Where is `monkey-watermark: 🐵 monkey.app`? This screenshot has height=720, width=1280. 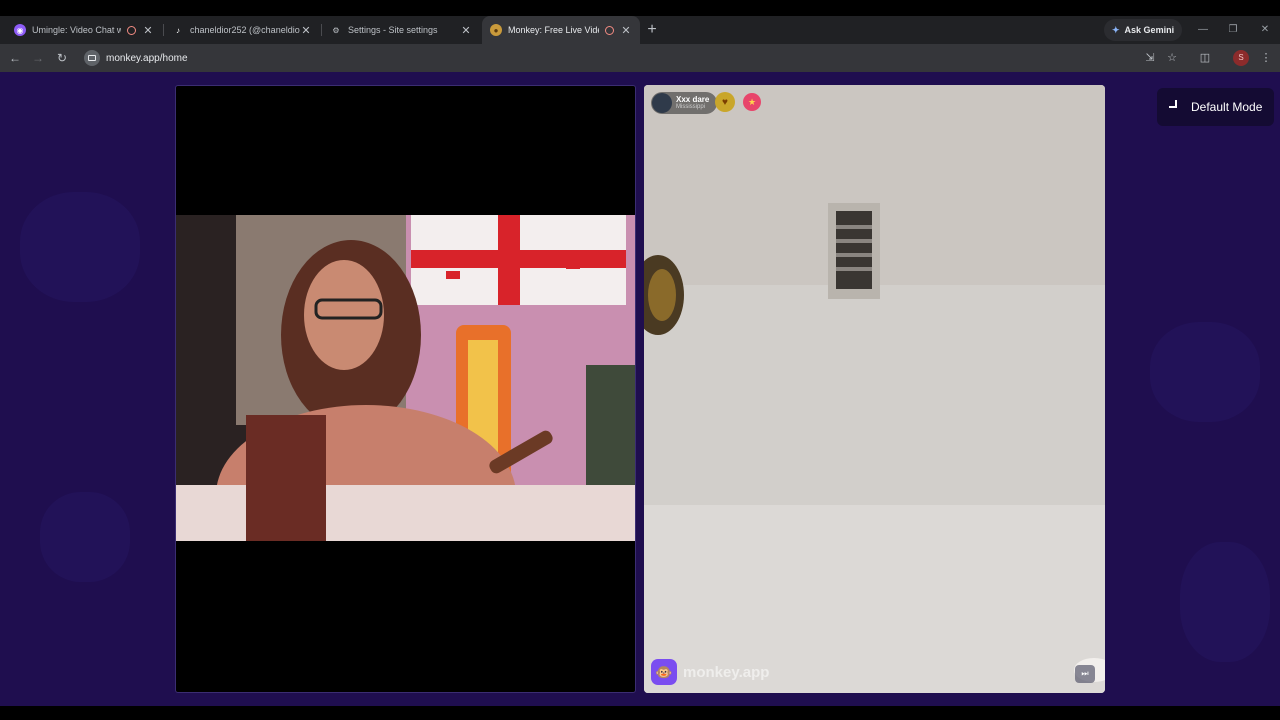 monkey-watermark: 🐵 monkey.app is located at coordinates (710, 672).